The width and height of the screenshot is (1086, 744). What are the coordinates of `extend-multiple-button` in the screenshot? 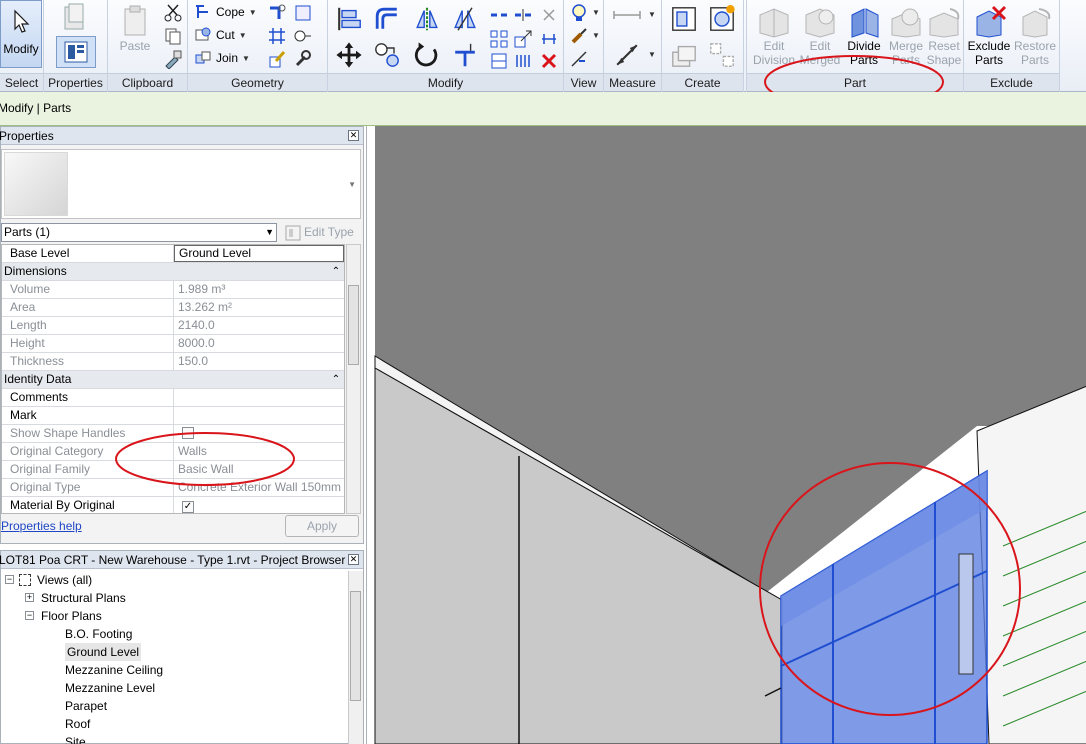 It's located at (523, 61).